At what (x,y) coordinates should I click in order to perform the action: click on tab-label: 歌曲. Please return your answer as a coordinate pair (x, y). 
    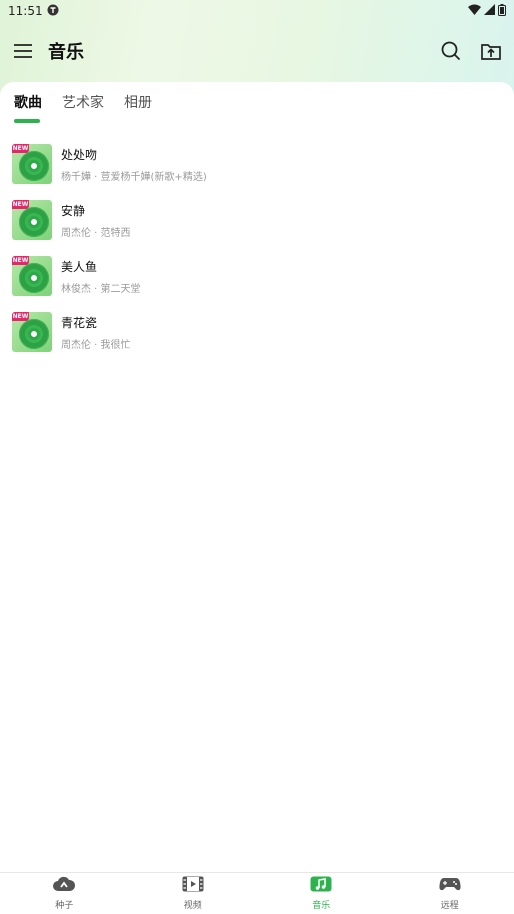
    Looking at the image, I should click on (28, 103).